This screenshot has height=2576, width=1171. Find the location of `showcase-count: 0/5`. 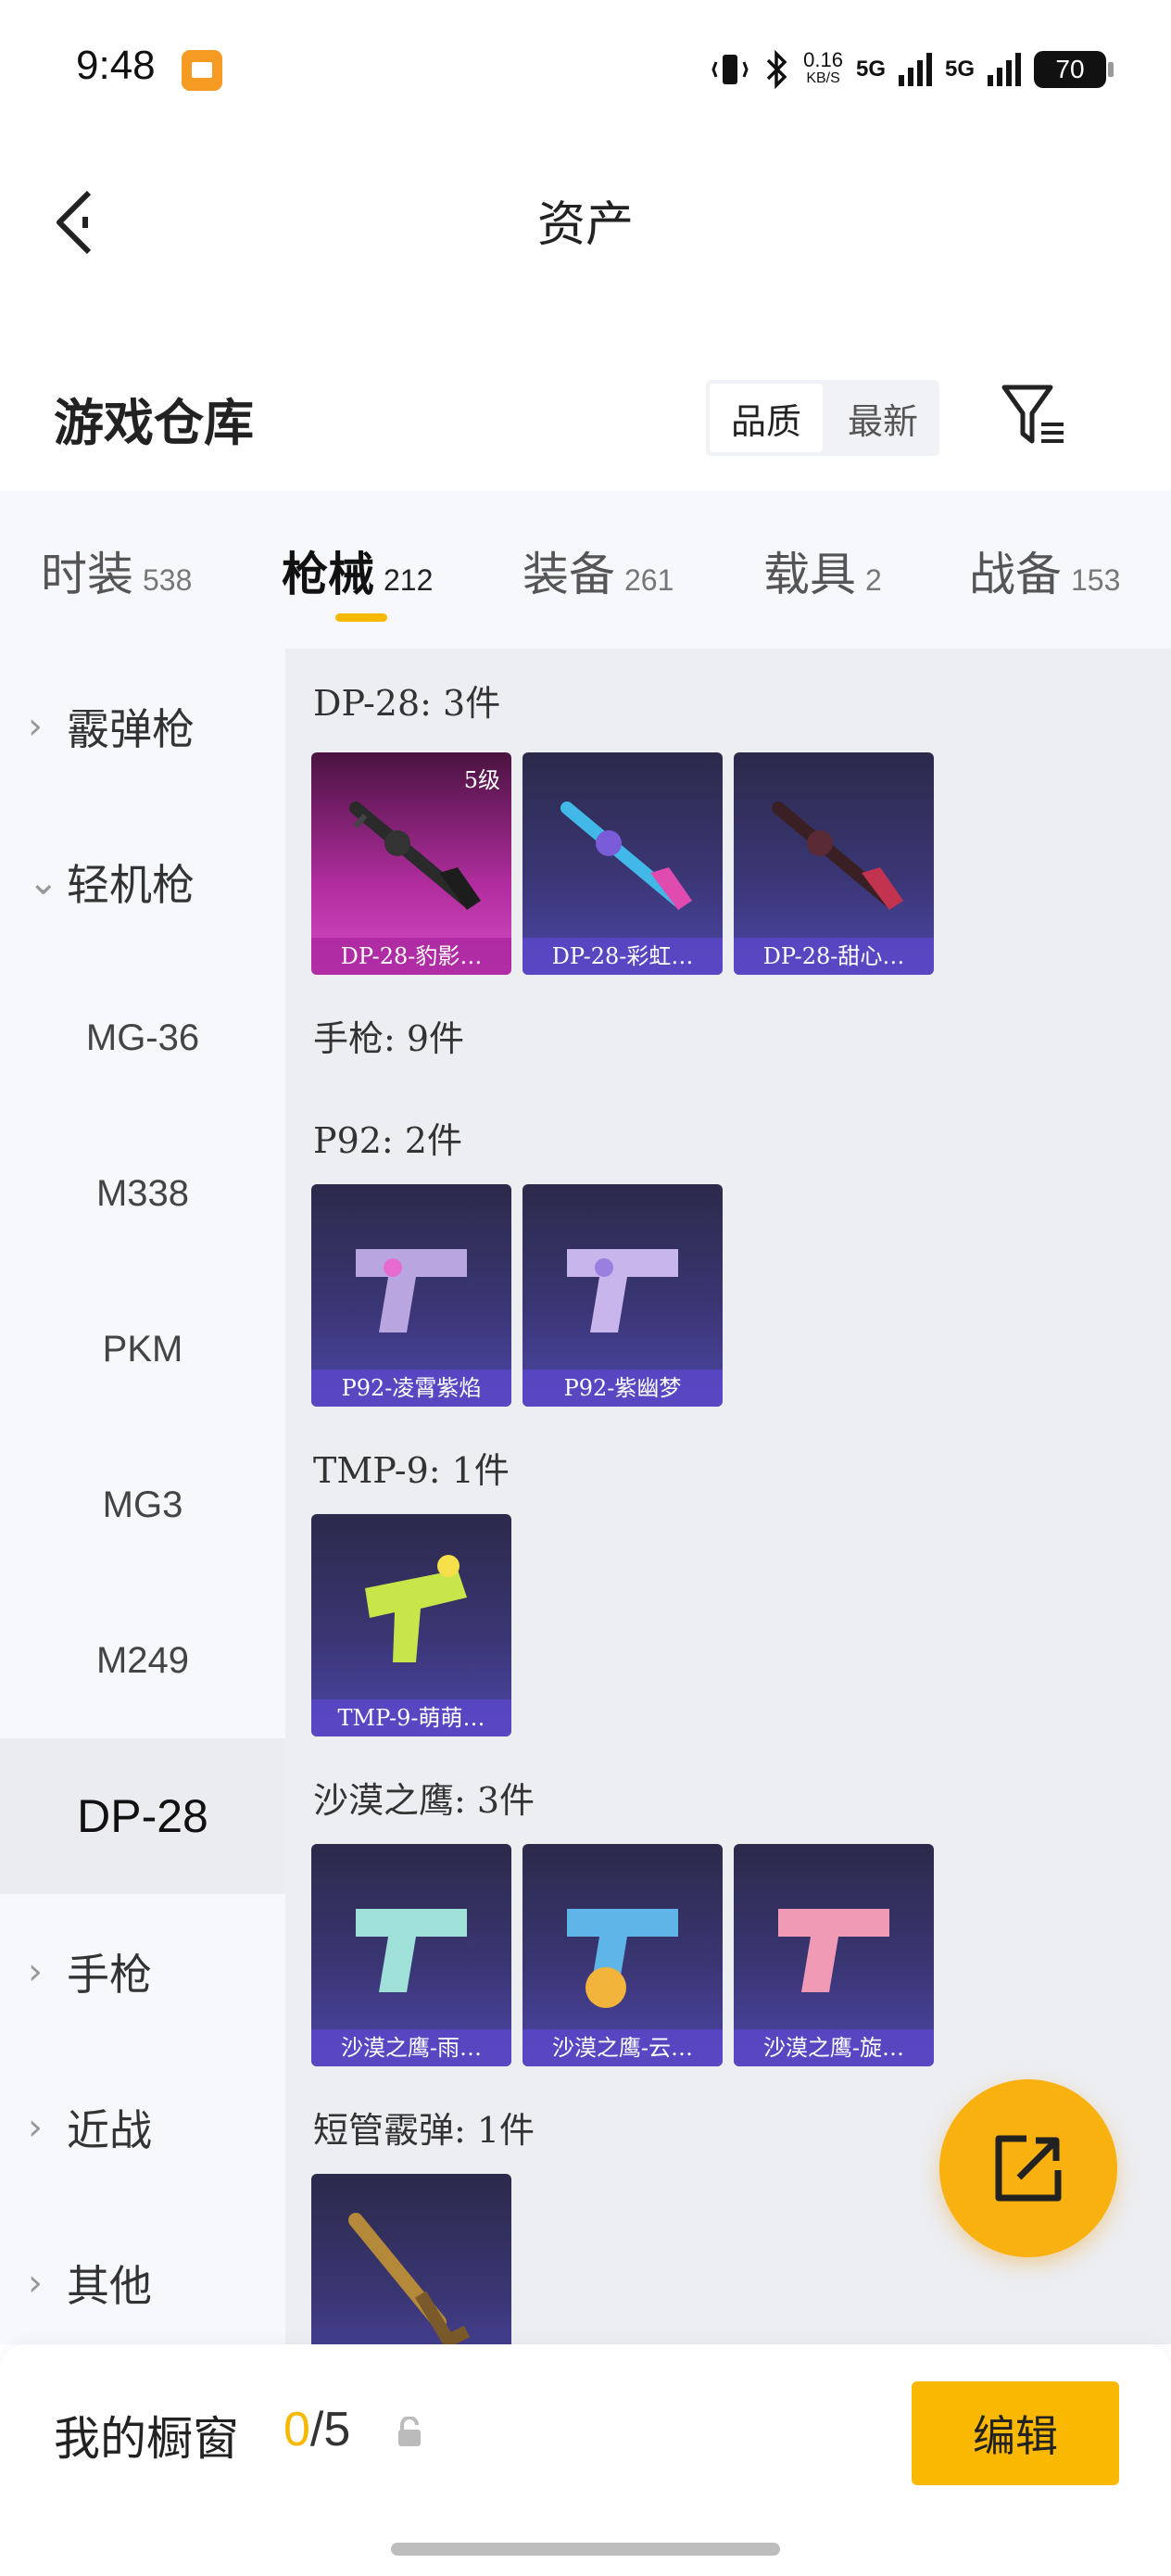

showcase-count: 0/5 is located at coordinates (317, 2429).